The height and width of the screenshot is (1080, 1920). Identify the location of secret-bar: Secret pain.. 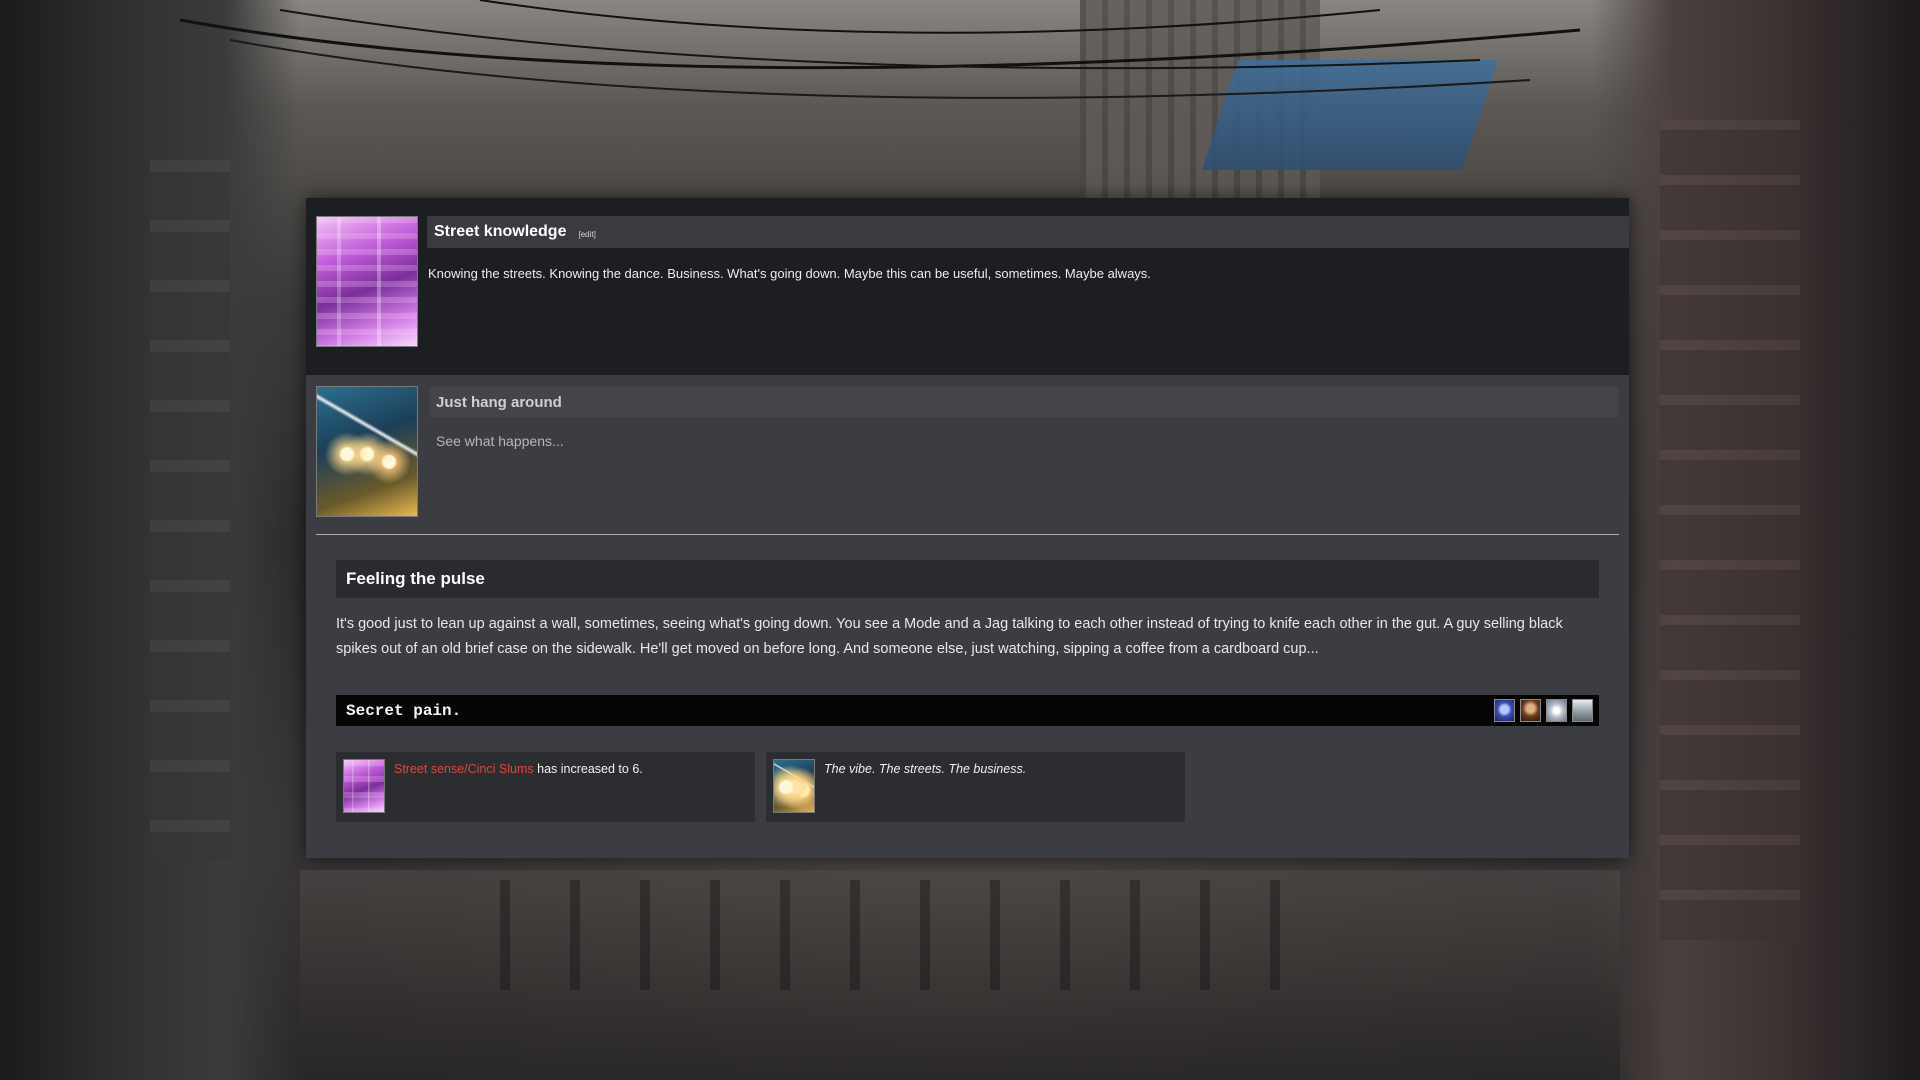
(967, 710).